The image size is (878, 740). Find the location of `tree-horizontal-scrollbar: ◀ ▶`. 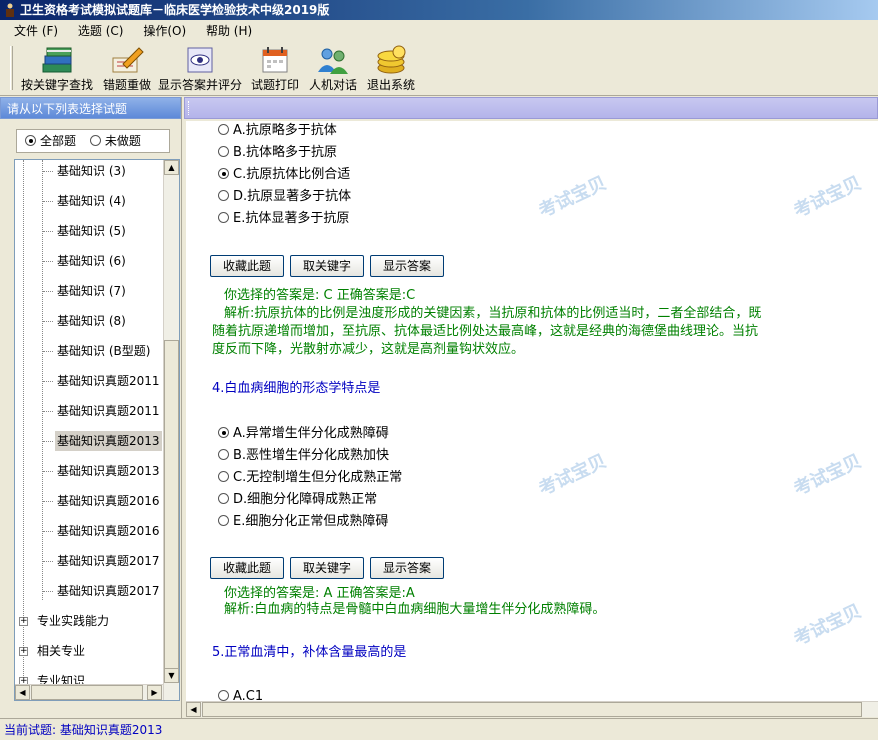

tree-horizontal-scrollbar: ◀ ▶ is located at coordinates (89, 692).